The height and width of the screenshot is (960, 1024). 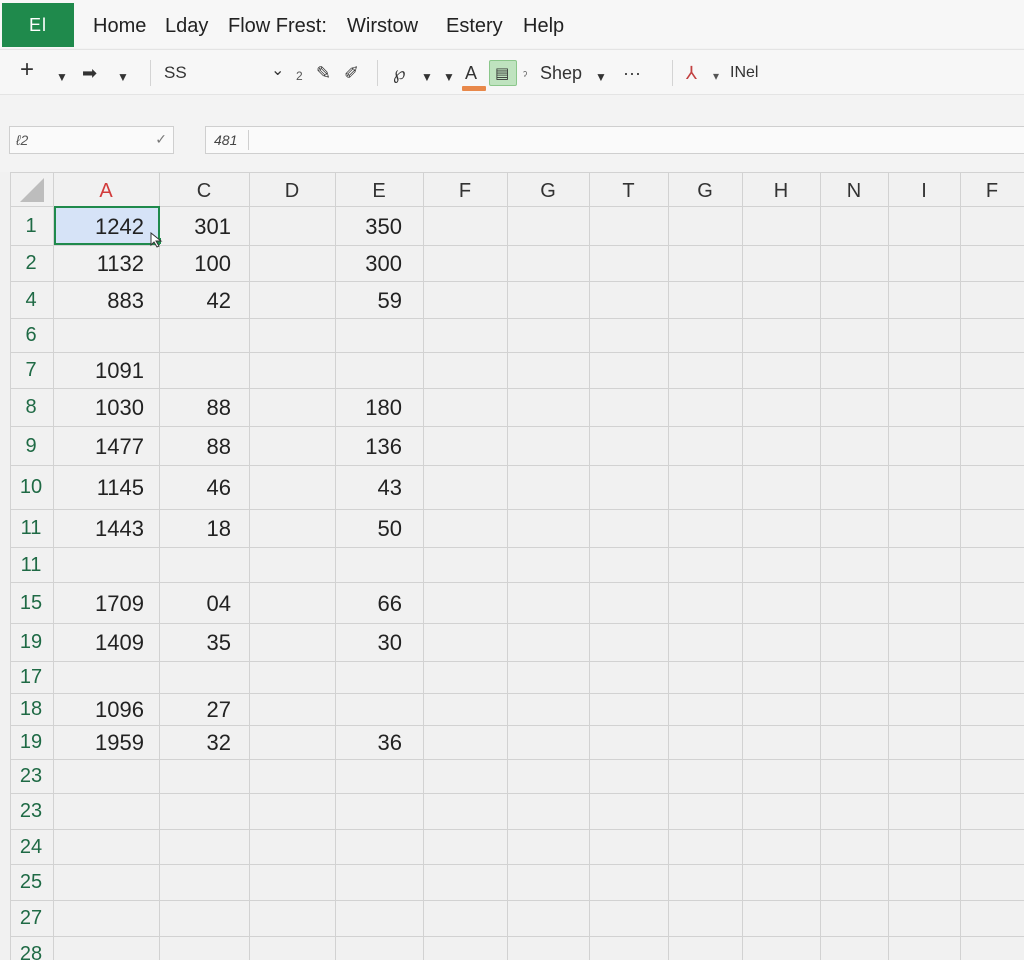 I want to click on column-header: E, so click(x=379, y=191).